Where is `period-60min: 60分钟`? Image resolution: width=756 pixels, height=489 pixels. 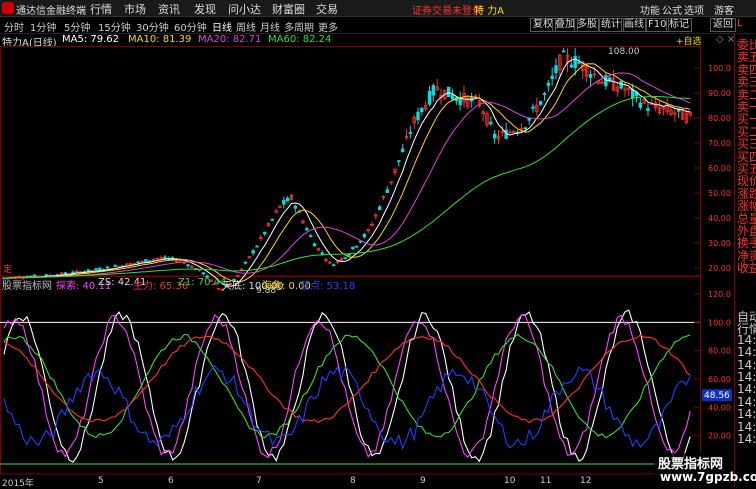
period-60min: 60分钟 is located at coordinates (190, 26).